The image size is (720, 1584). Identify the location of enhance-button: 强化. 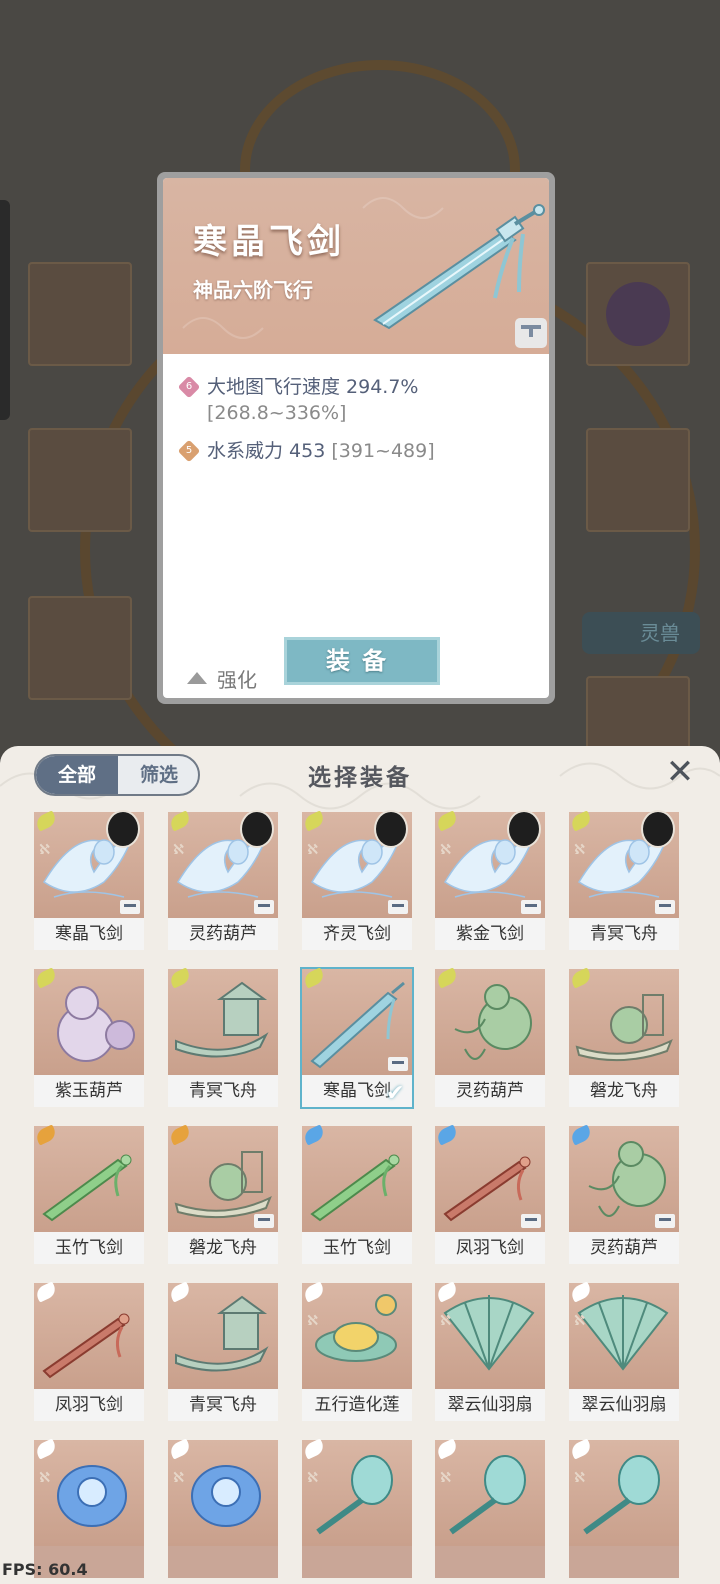
(222, 678).